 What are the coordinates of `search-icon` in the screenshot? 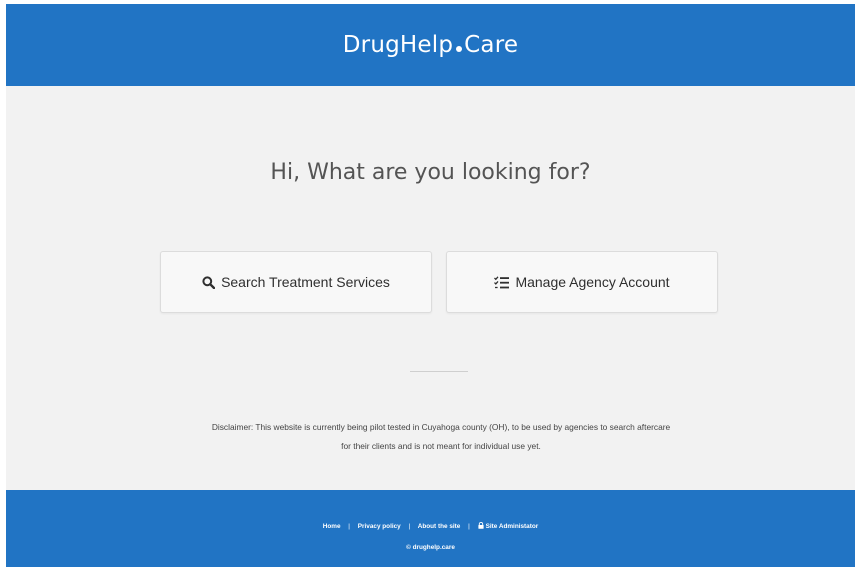 It's located at (209, 282).